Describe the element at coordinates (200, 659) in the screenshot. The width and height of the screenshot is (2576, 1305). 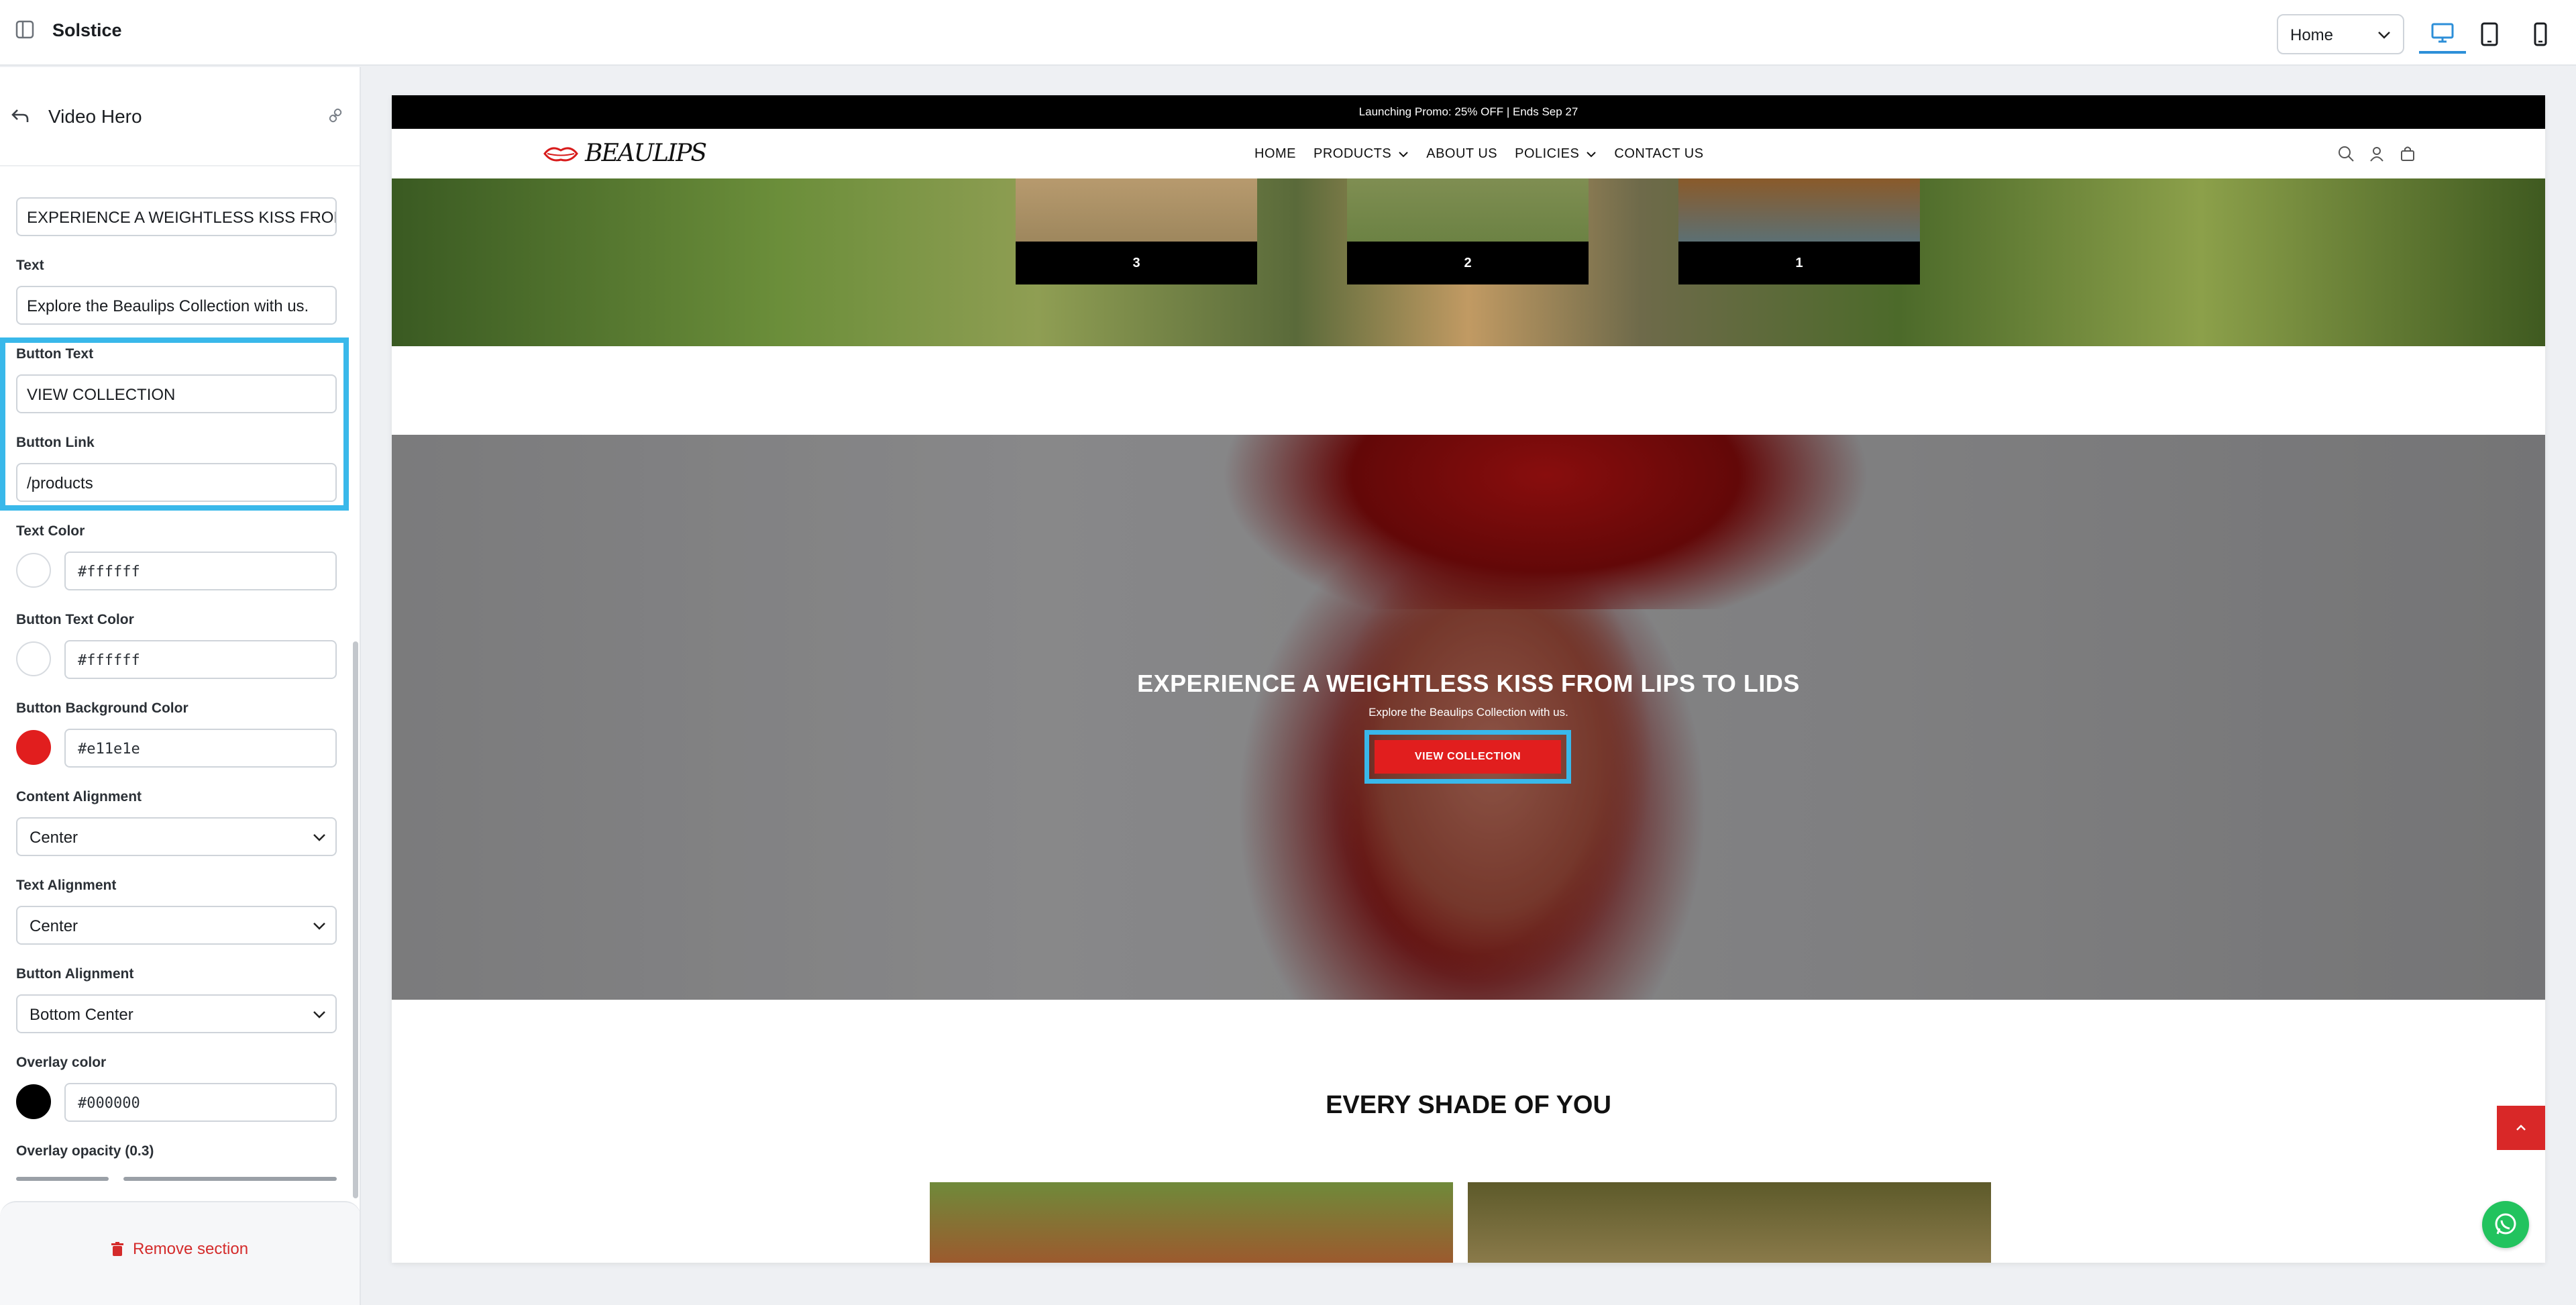
I see `button-text-color-input: #ffffff` at that location.